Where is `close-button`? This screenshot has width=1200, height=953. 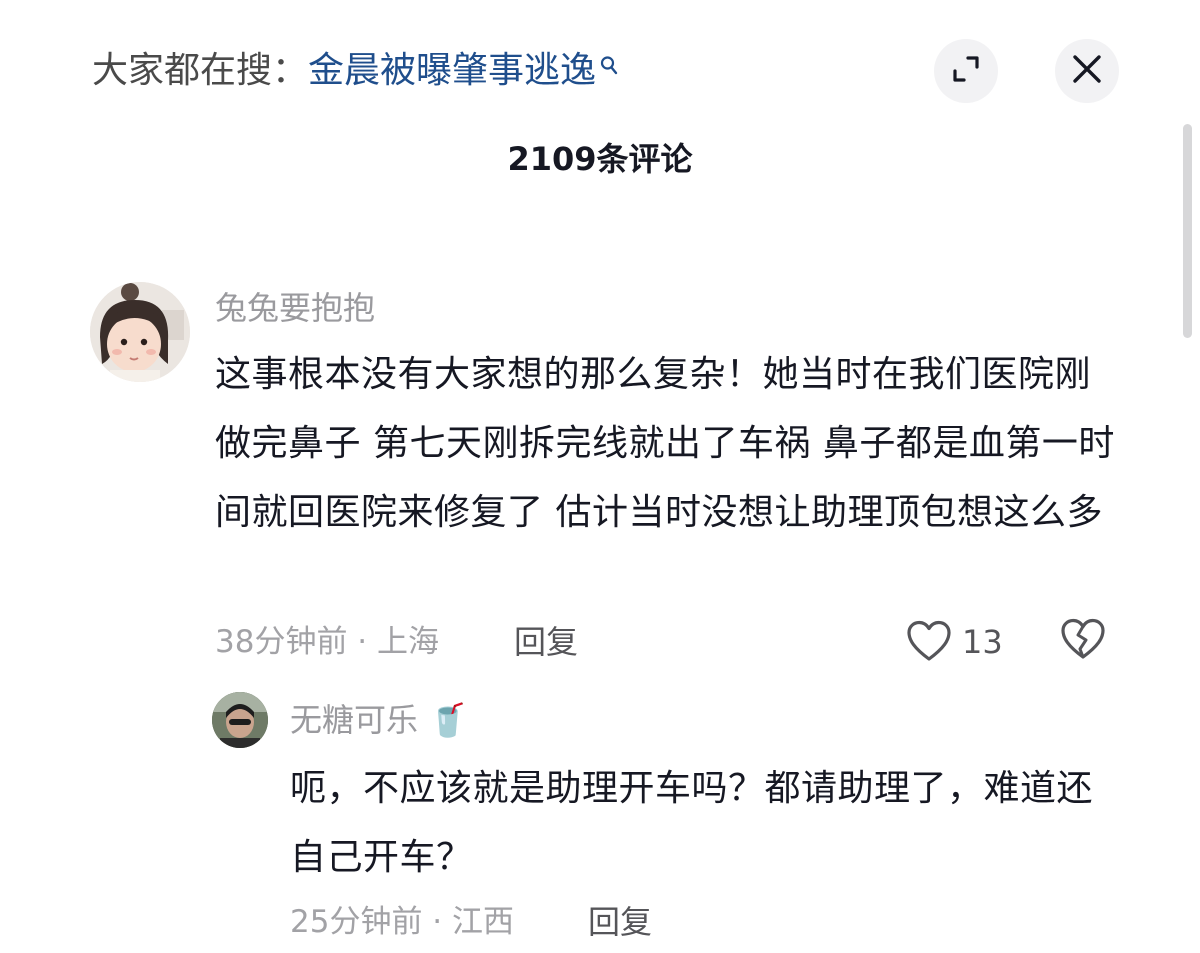 close-button is located at coordinates (1087, 71).